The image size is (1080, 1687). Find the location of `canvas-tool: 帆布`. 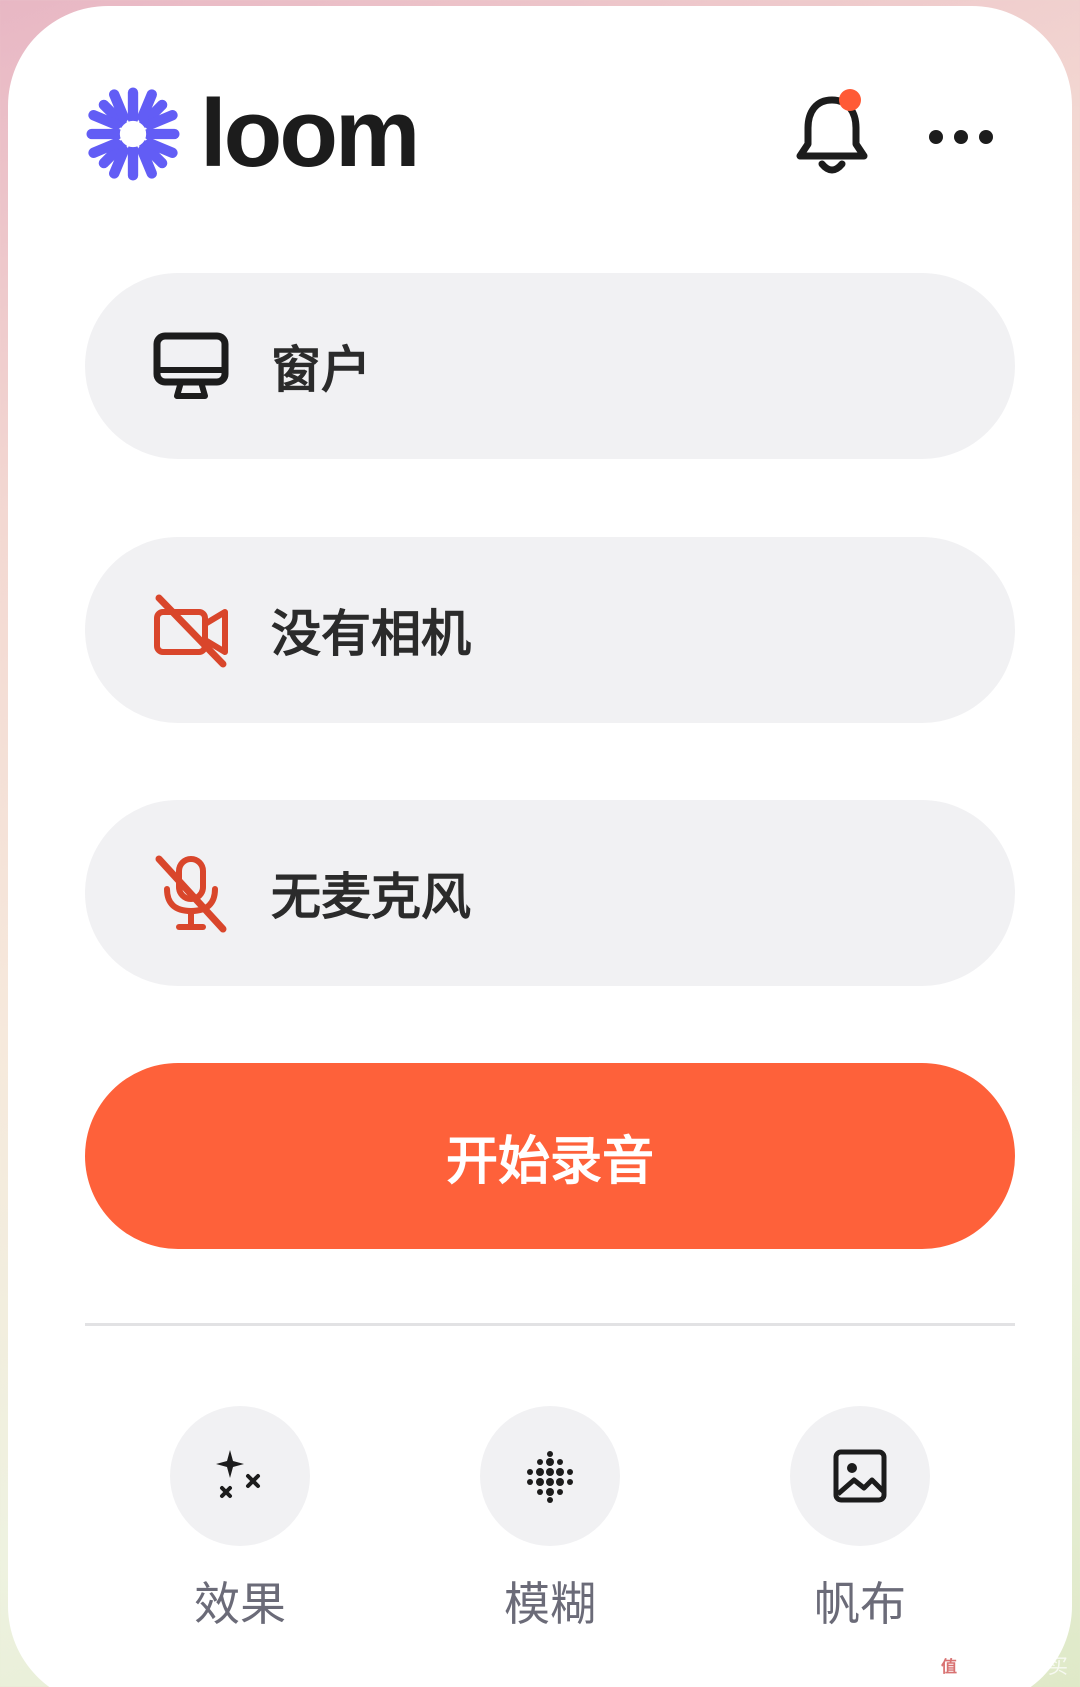

canvas-tool: 帆布 is located at coordinates (860, 1536).